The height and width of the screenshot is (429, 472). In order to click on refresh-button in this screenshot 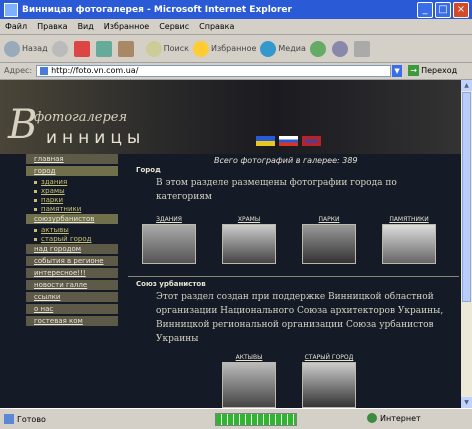, I will do `click(104, 48)`.